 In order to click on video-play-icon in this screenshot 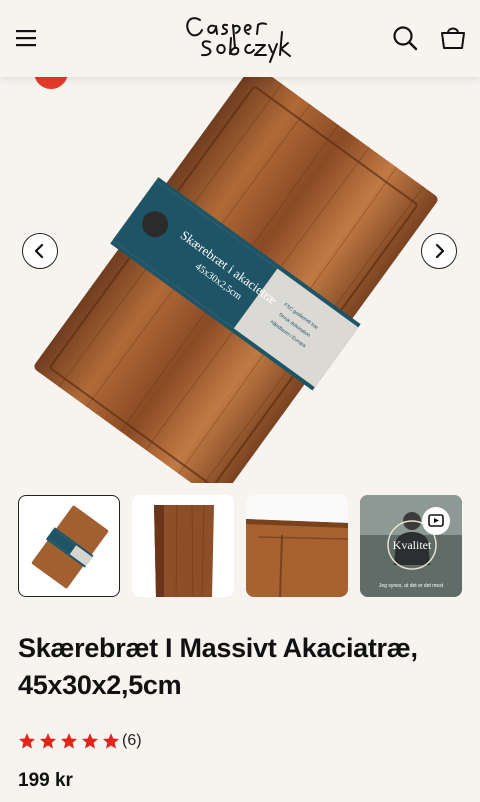, I will do `click(436, 520)`.